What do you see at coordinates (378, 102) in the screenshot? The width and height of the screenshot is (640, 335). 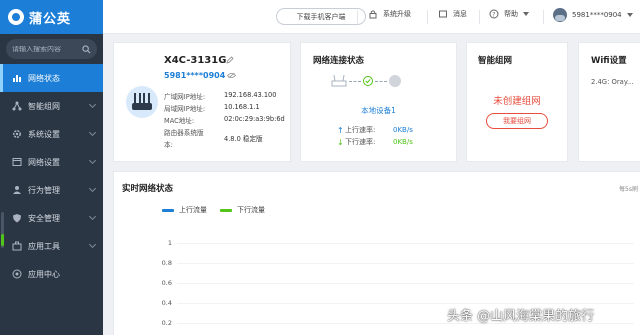 I see `connection-status-card: 网络连接状态 本地设备1 ↑ 上行速率: 0KB/s ↓ 下行速率: 0KB/s` at bounding box center [378, 102].